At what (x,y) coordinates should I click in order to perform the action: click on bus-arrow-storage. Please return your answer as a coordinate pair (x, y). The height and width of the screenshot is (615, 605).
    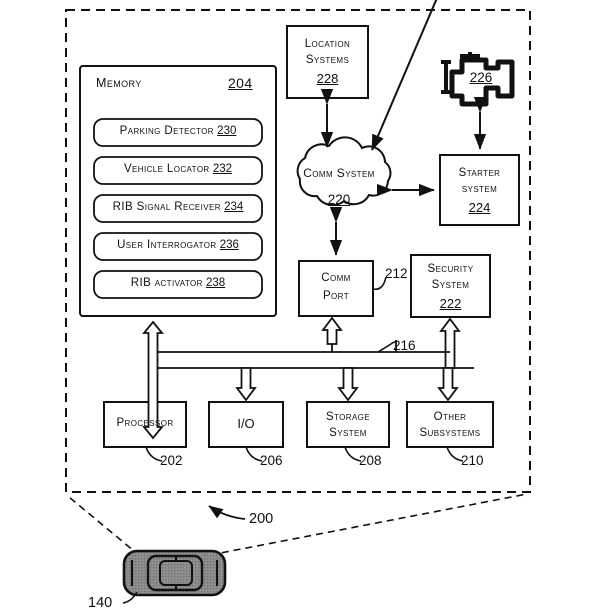
    Looking at the image, I should click on (348, 384).